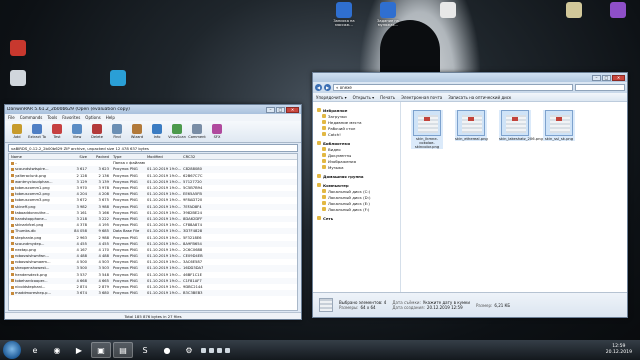 This screenshot has height=360, width=640. I want to click on menu-options: Options, so click(92, 117).